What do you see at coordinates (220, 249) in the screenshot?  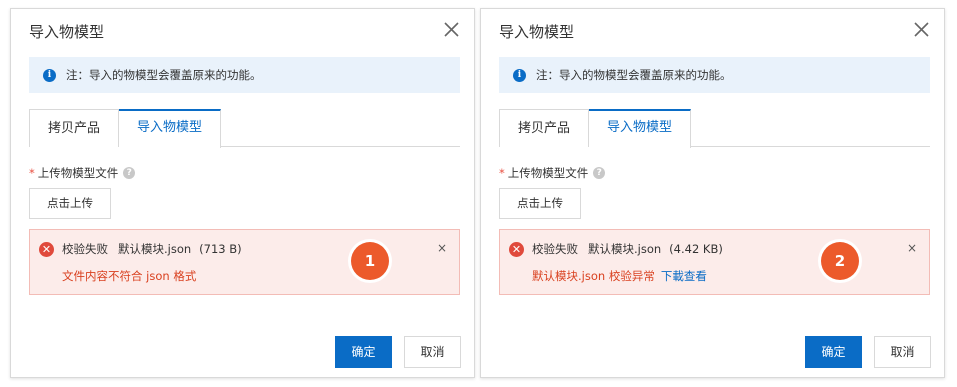 I see `error-file-size: (713 B)` at bounding box center [220, 249].